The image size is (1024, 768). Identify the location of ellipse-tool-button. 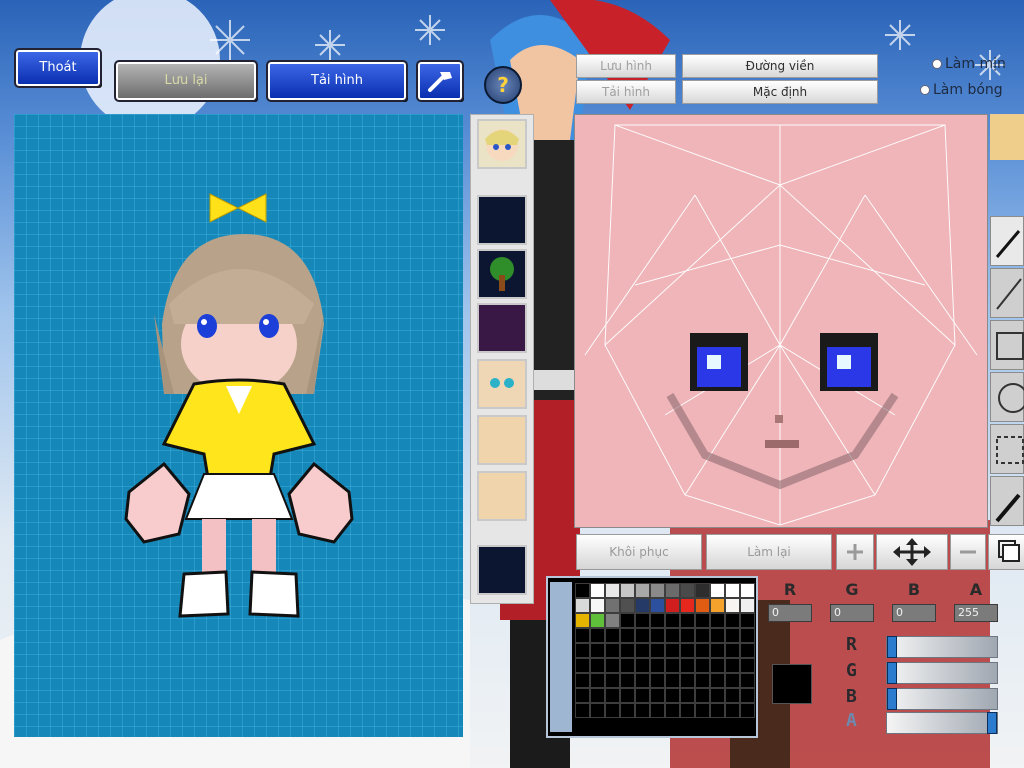
(1007, 397).